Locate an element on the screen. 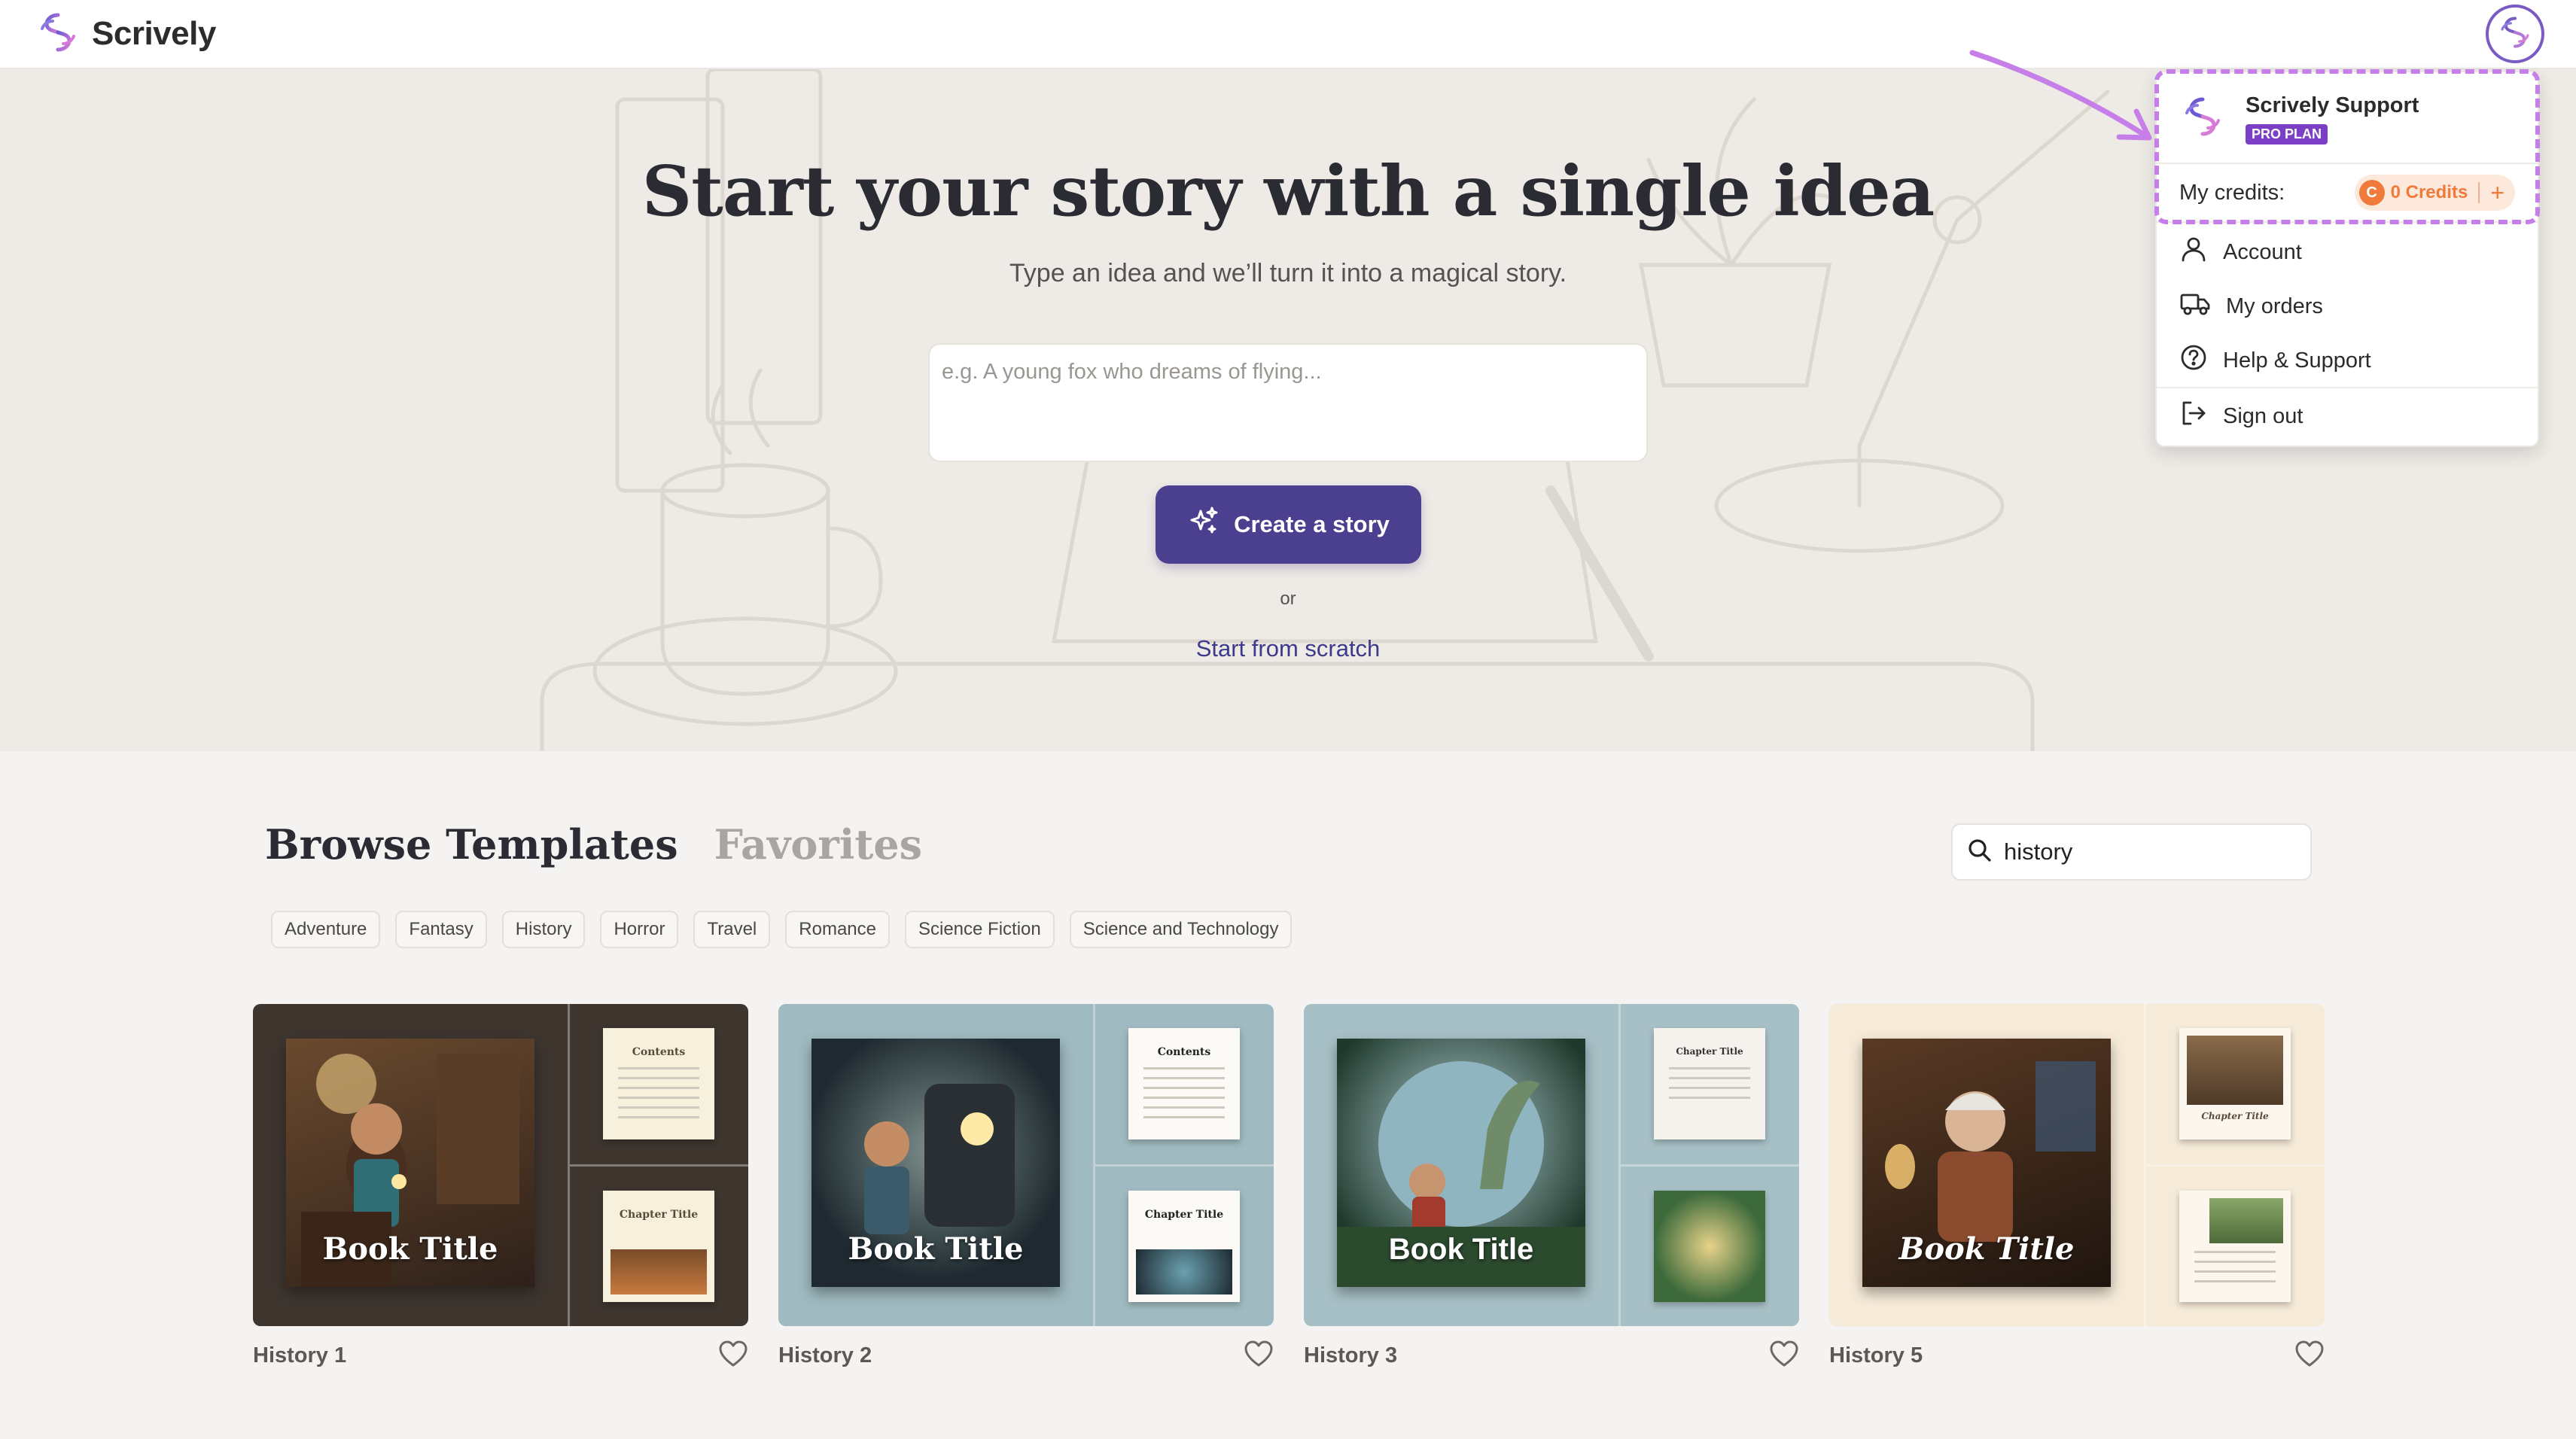  menu-item-label: My orders is located at coordinates (2275, 306).